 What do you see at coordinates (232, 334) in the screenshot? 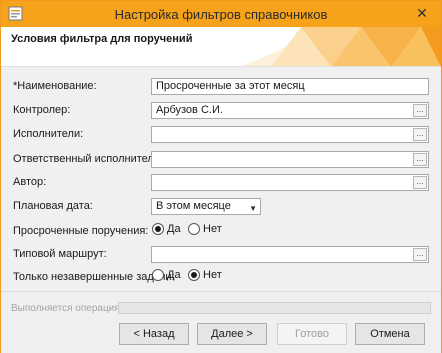
I see `next-button: Далее >` at bounding box center [232, 334].